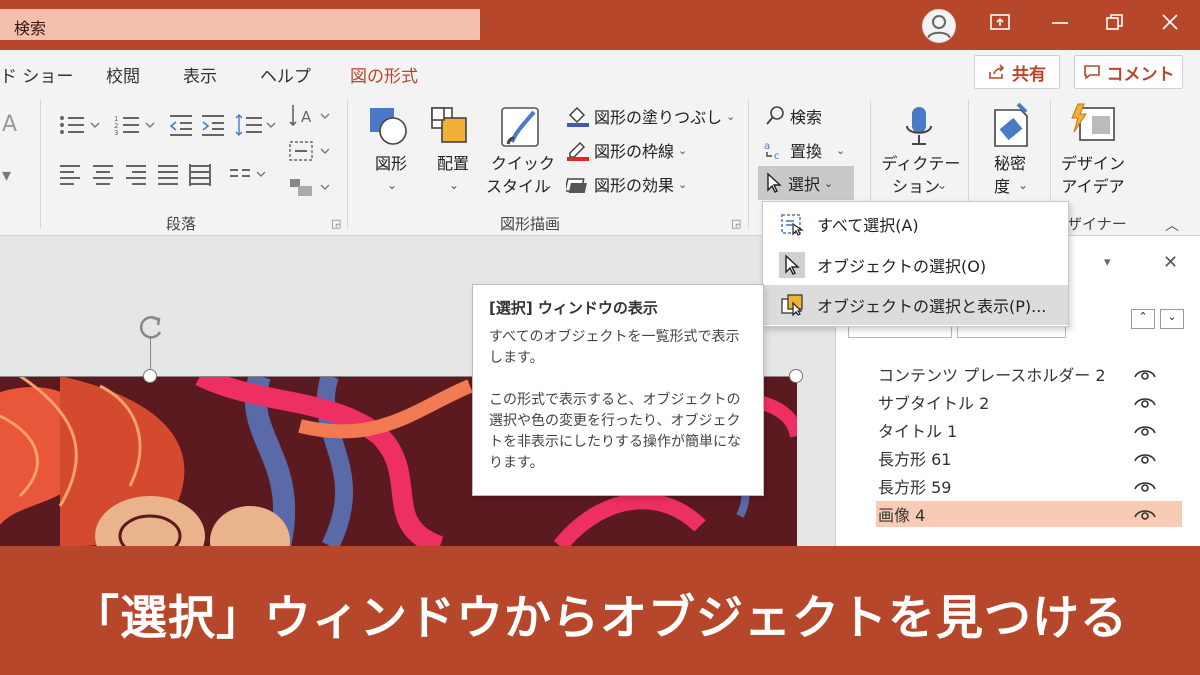 The width and height of the screenshot is (1200, 675). What do you see at coordinates (1140, 74) in the screenshot?
I see `comment-label: コメント` at bounding box center [1140, 74].